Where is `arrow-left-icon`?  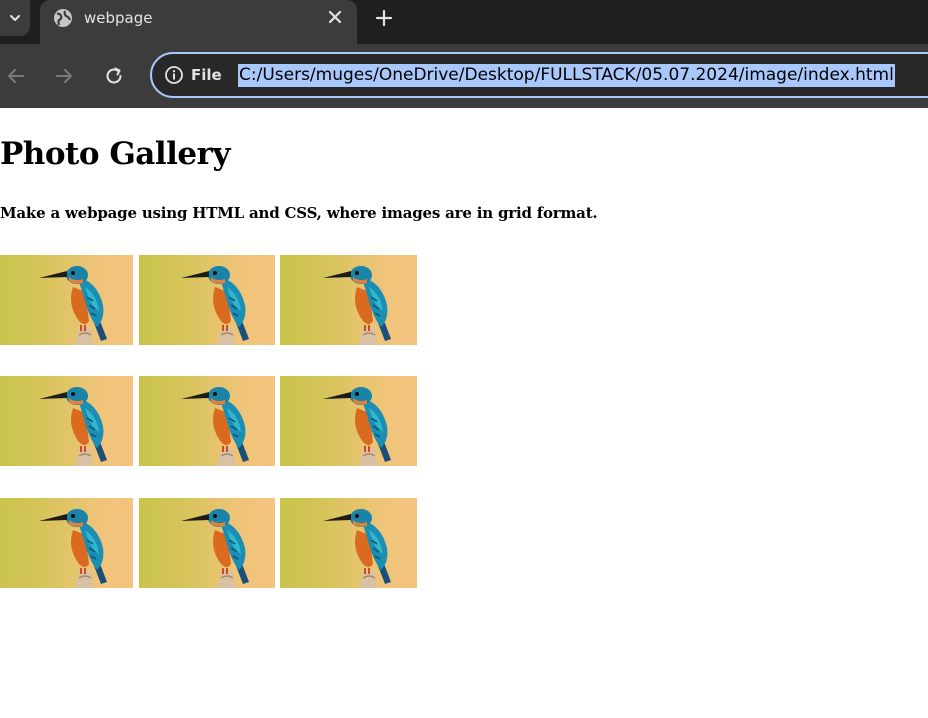
arrow-left-icon is located at coordinates (16, 76).